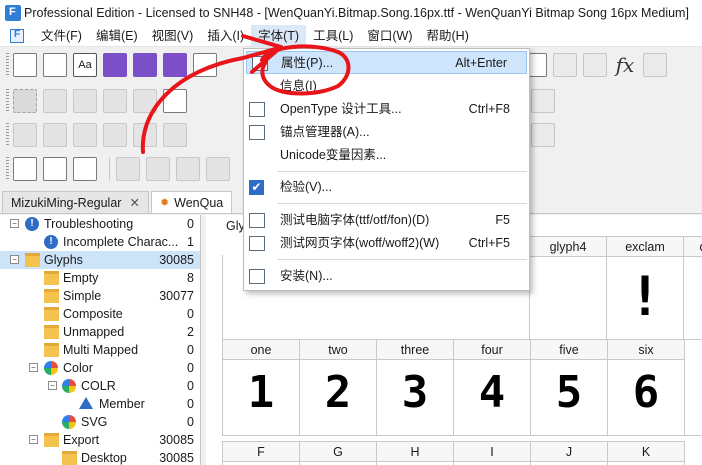  I want to click on paste-icon, so click(55, 135).